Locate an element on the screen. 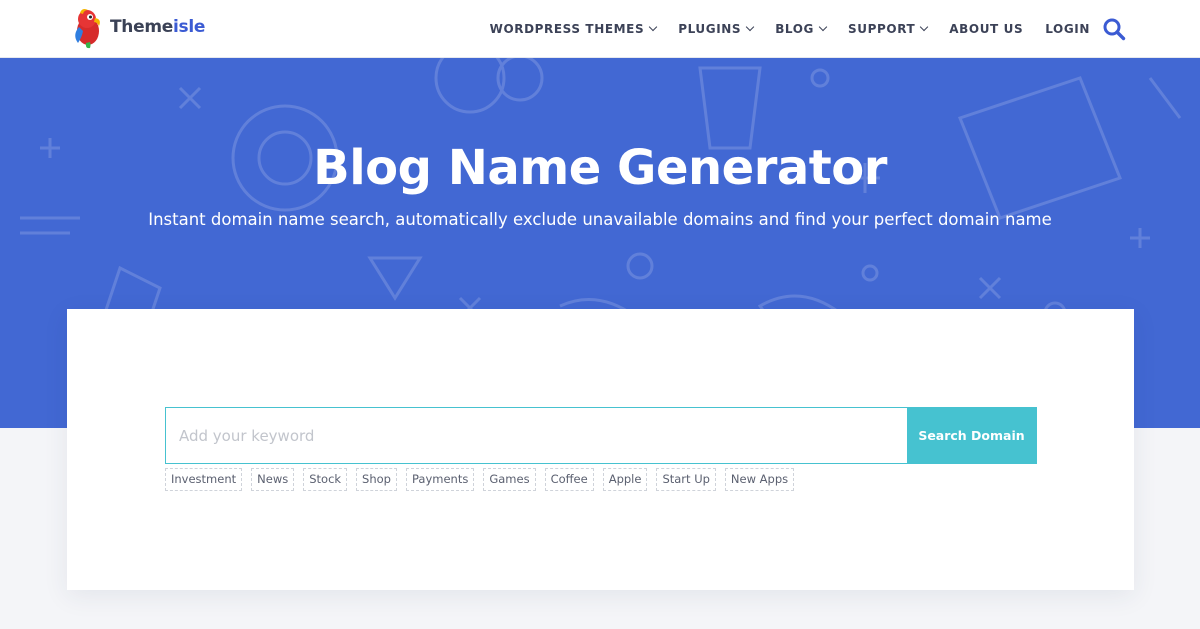 The width and height of the screenshot is (1200, 629). nav-item-label: BLOG is located at coordinates (795, 29).